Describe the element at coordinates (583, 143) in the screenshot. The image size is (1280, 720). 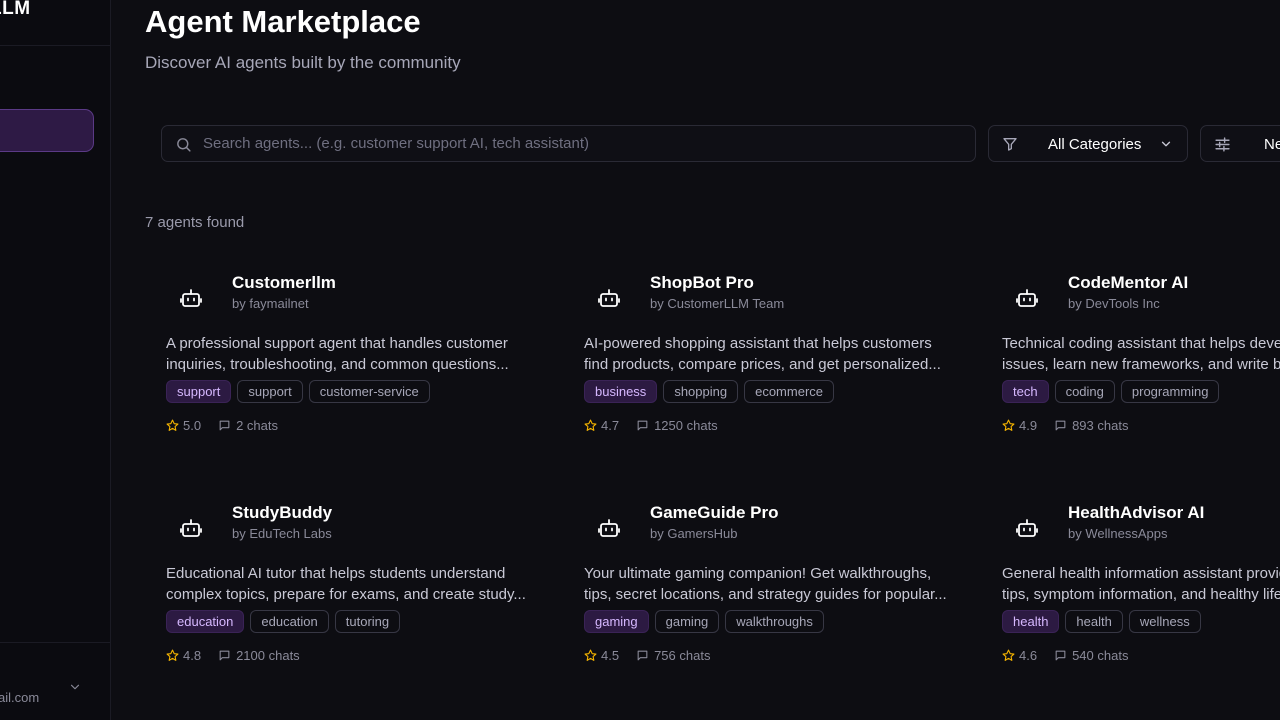
I see `search-input` at that location.